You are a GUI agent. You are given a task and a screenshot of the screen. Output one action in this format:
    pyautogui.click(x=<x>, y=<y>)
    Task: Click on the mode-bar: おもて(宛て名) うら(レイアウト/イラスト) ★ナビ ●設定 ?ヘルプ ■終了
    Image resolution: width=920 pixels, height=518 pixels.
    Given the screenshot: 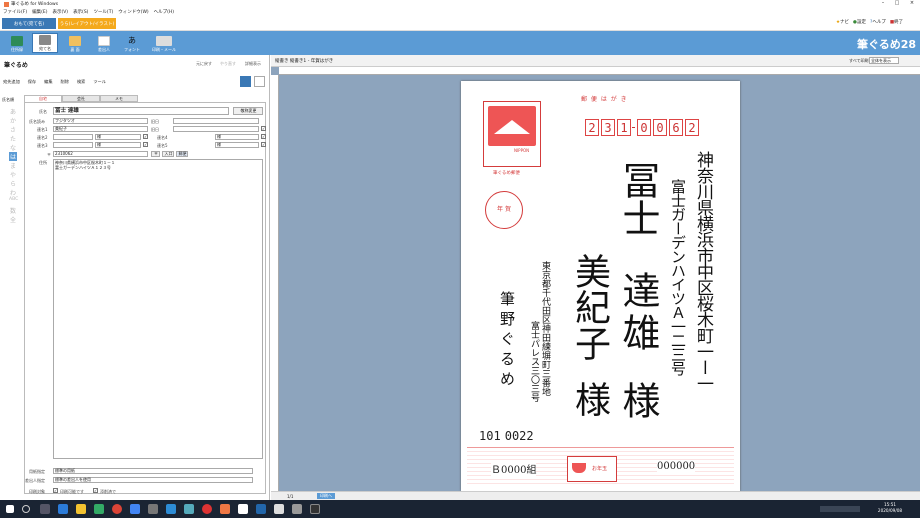 What is the action you would take?
    pyautogui.click(x=460, y=23)
    